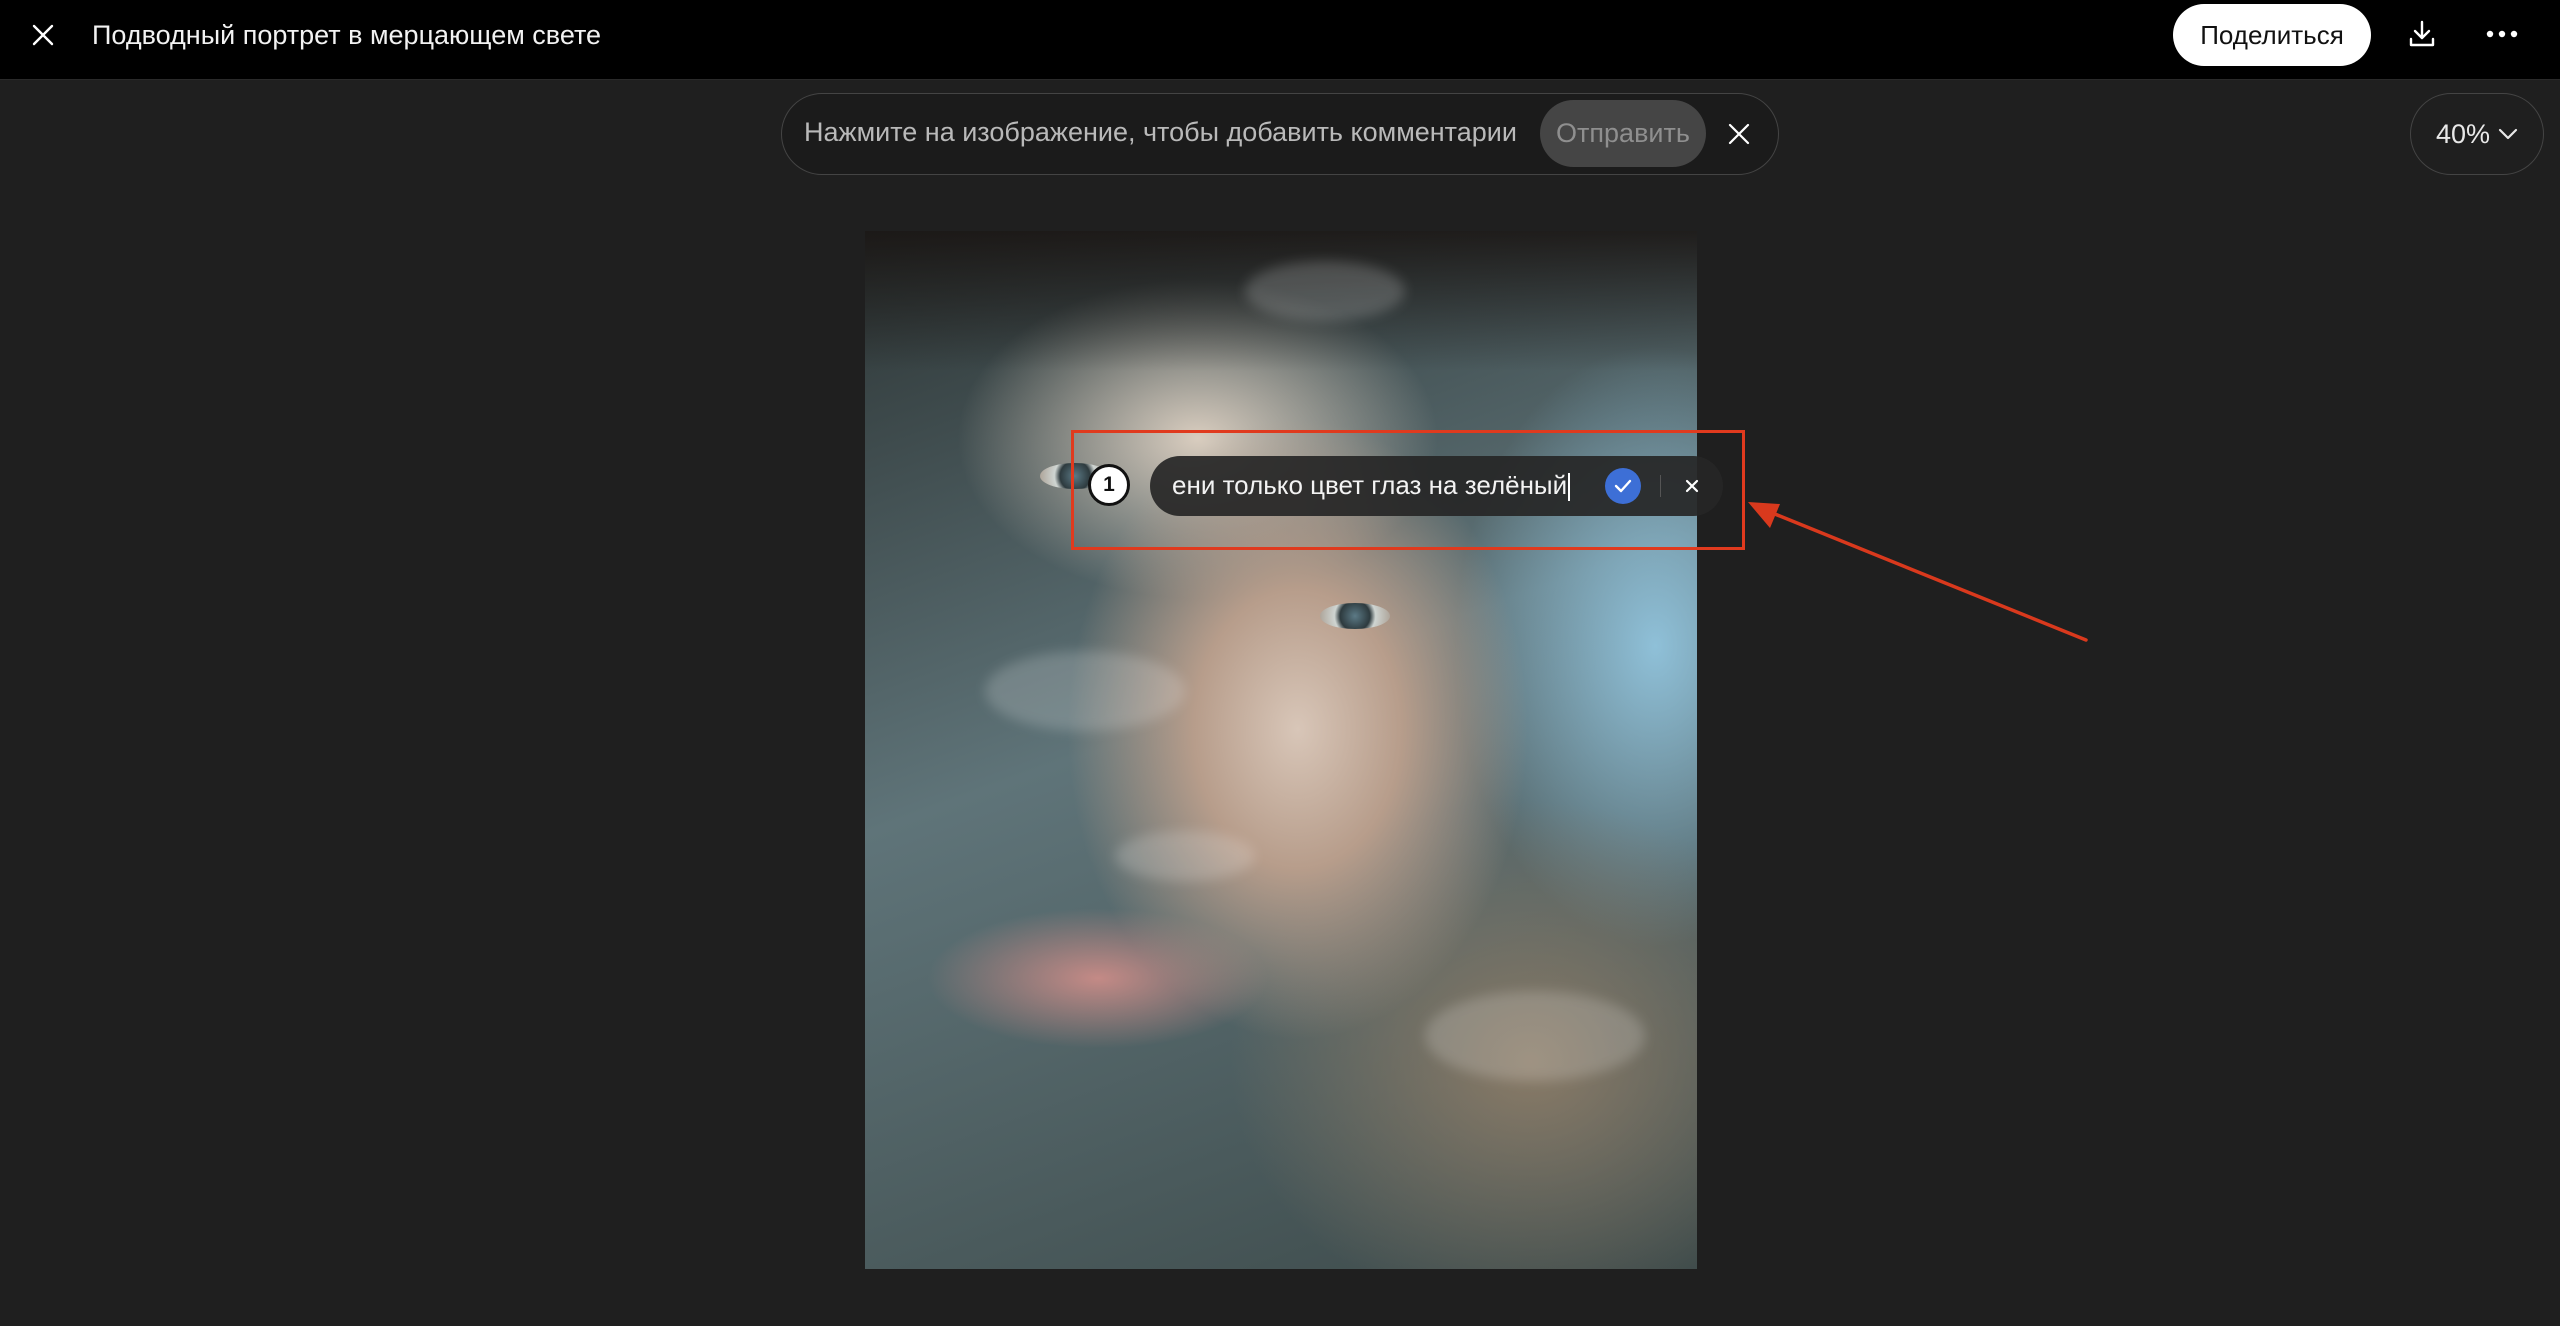 Image resolution: width=2560 pixels, height=1326 pixels. What do you see at coordinates (2463, 133) in the screenshot?
I see `zoom-value: 40%` at bounding box center [2463, 133].